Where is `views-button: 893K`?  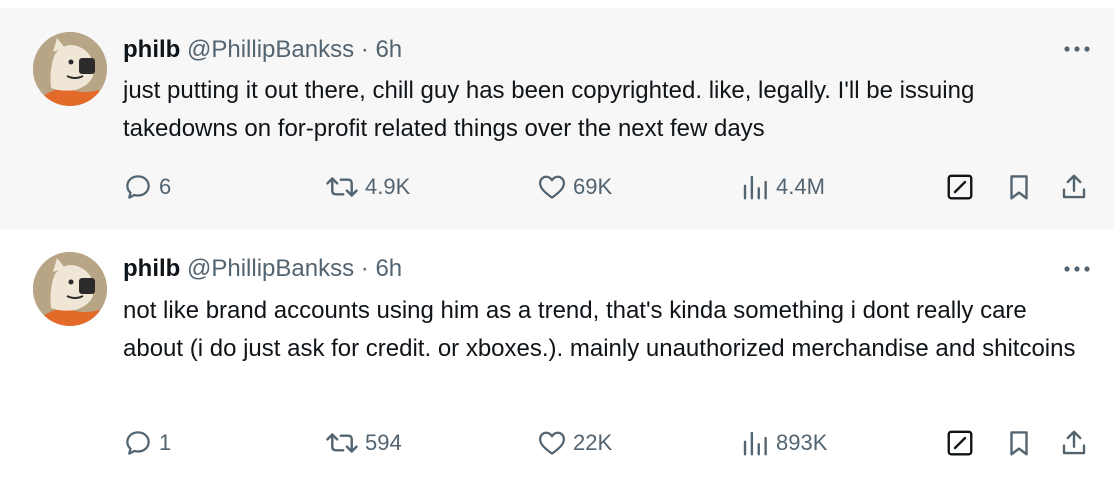
views-button: 893K is located at coordinates (783, 443).